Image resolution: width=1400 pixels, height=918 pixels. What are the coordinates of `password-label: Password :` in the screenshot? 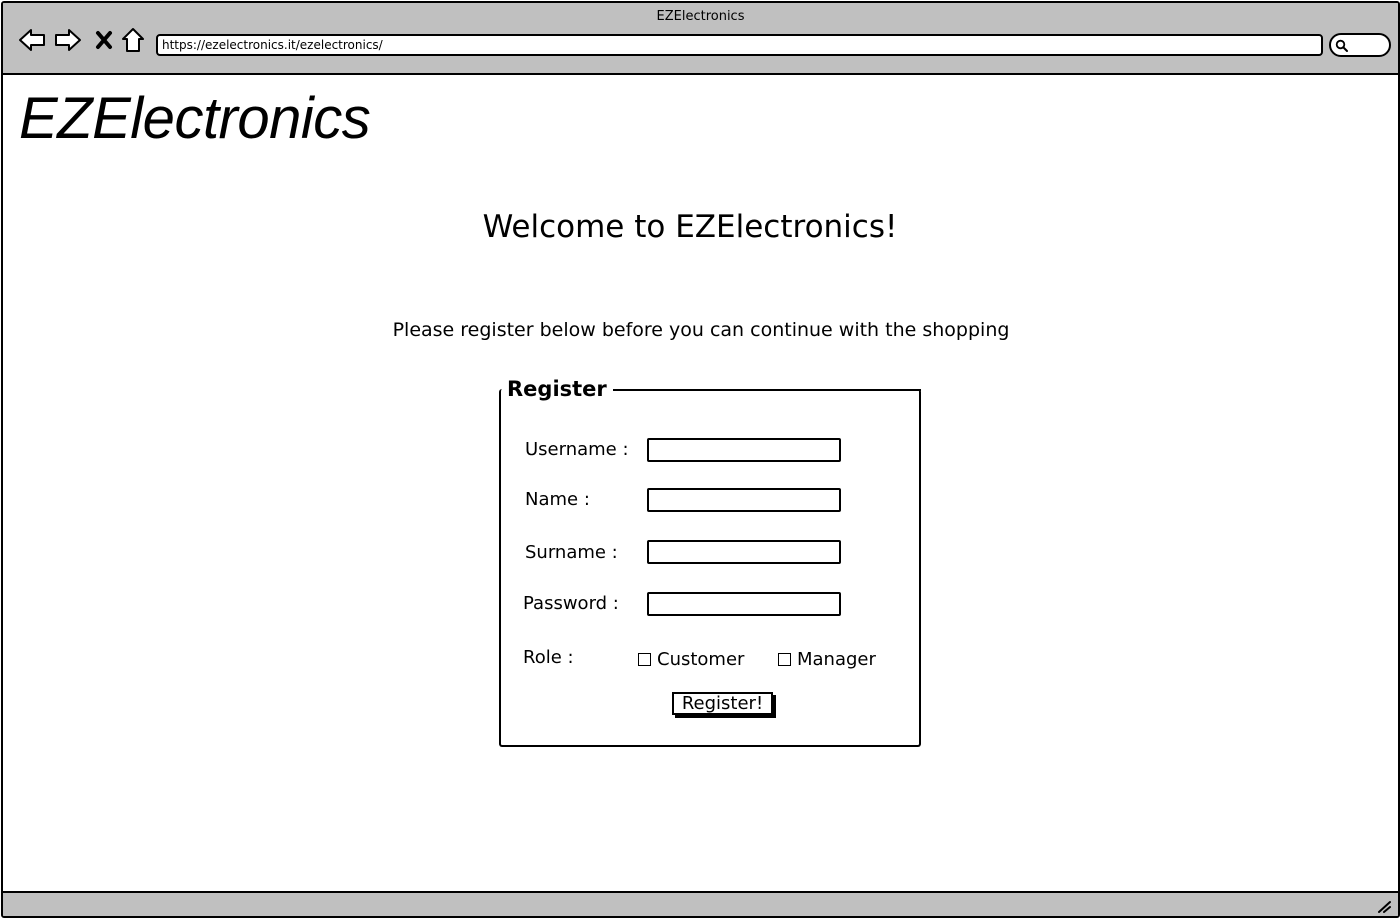 It's located at (571, 603).